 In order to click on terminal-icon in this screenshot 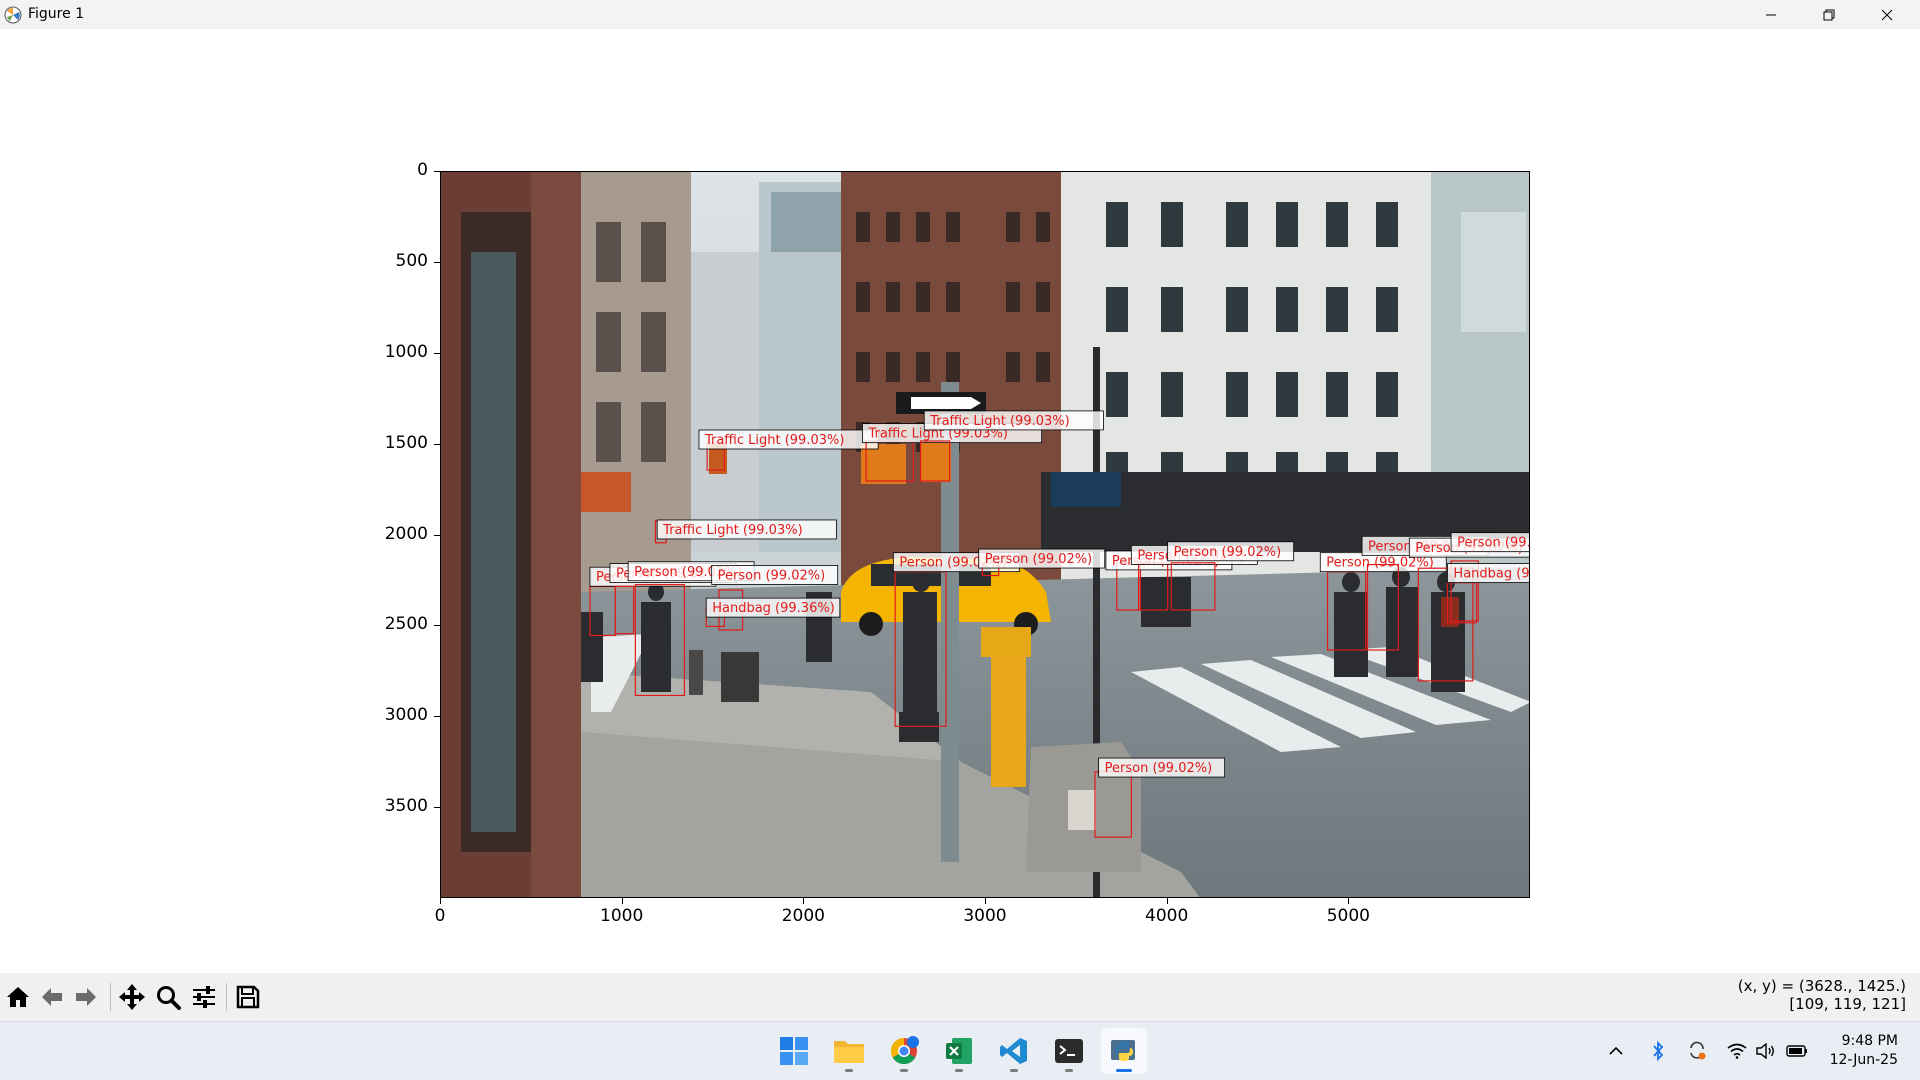, I will do `click(1069, 1051)`.